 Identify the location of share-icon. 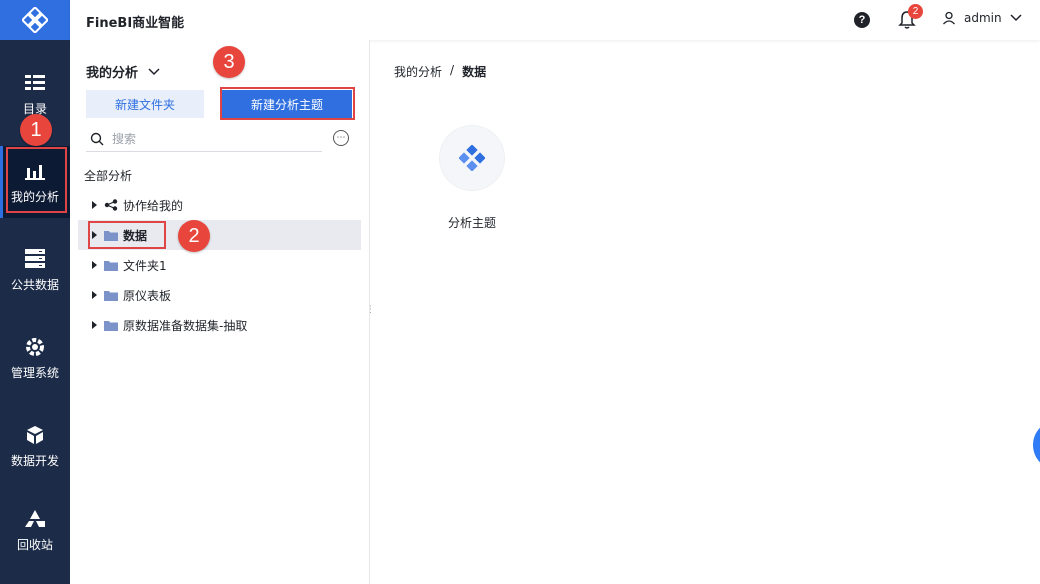
(111, 205).